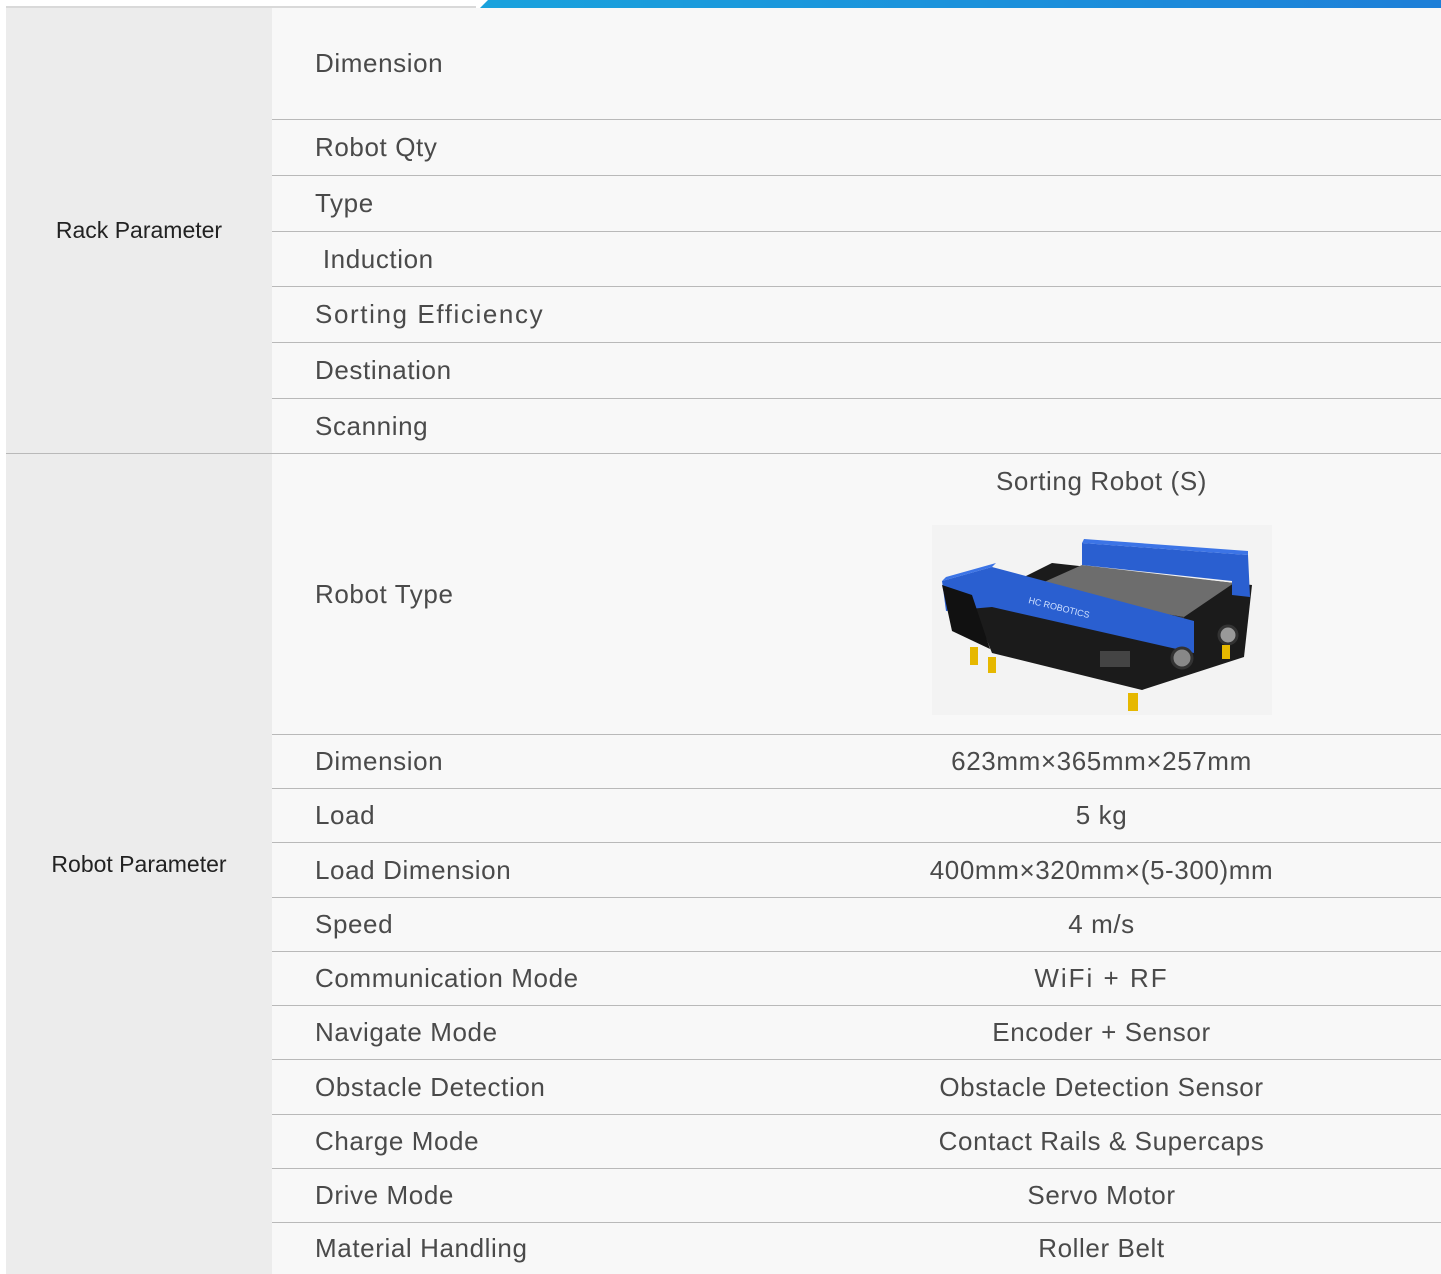 The height and width of the screenshot is (1274, 1441). What do you see at coordinates (139, 230) in the screenshot?
I see `rack-parameter-label: Rack Parameter` at bounding box center [139, 230].